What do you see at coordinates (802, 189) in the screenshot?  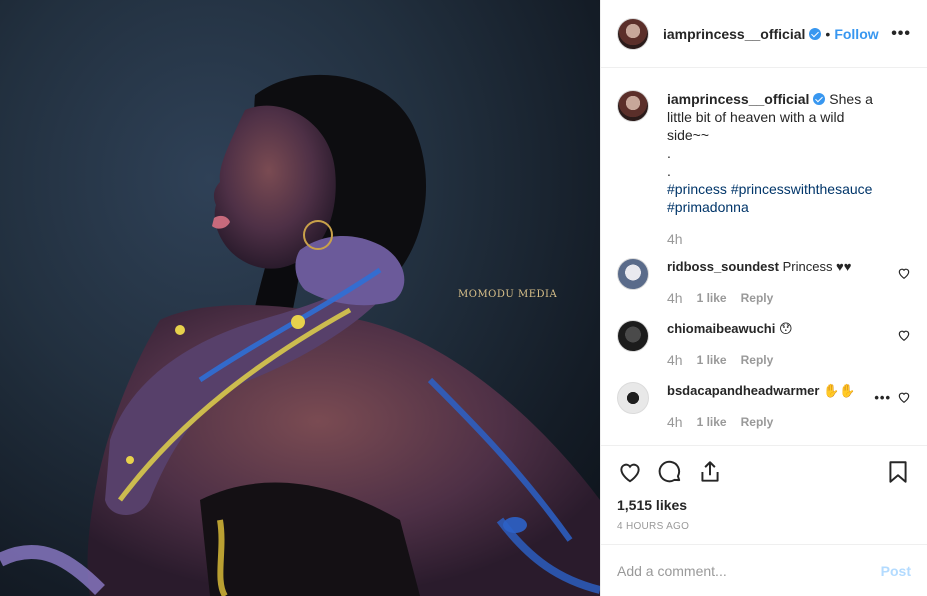 I see `hashtag-link: #princesswiththesauce` at bounding box center [802, 189].